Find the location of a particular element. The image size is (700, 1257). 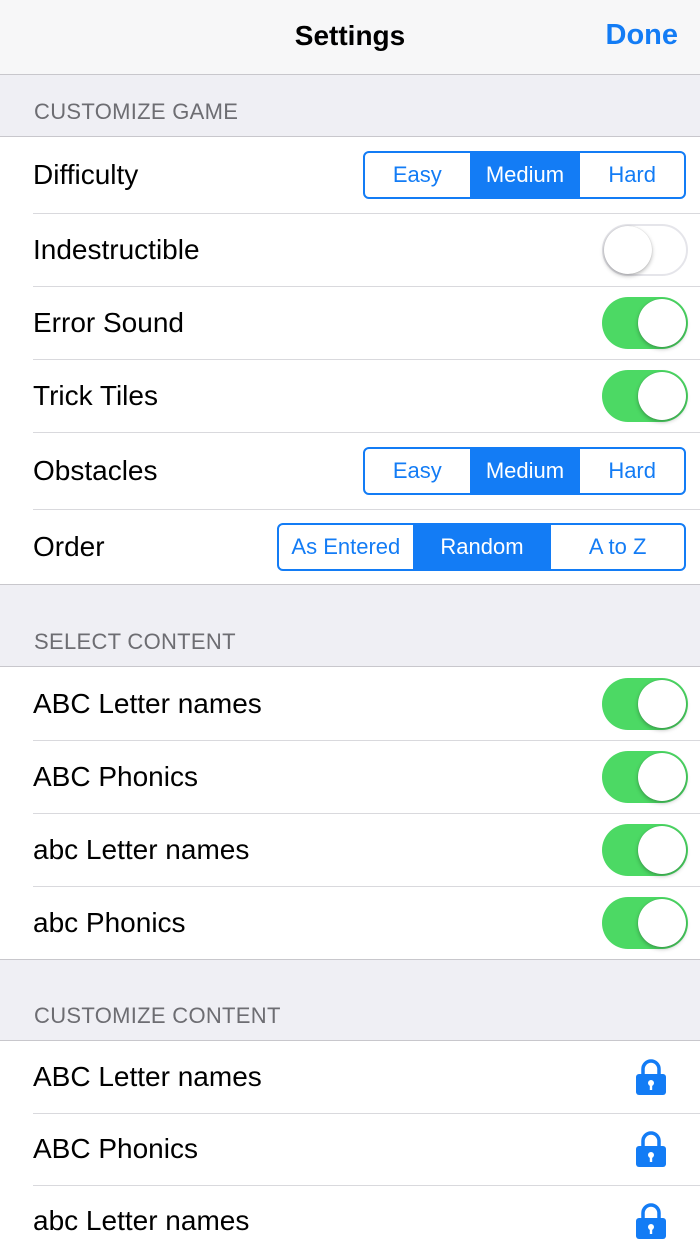

difficulty-label: Difficulty is located at coordinates (86, 174).